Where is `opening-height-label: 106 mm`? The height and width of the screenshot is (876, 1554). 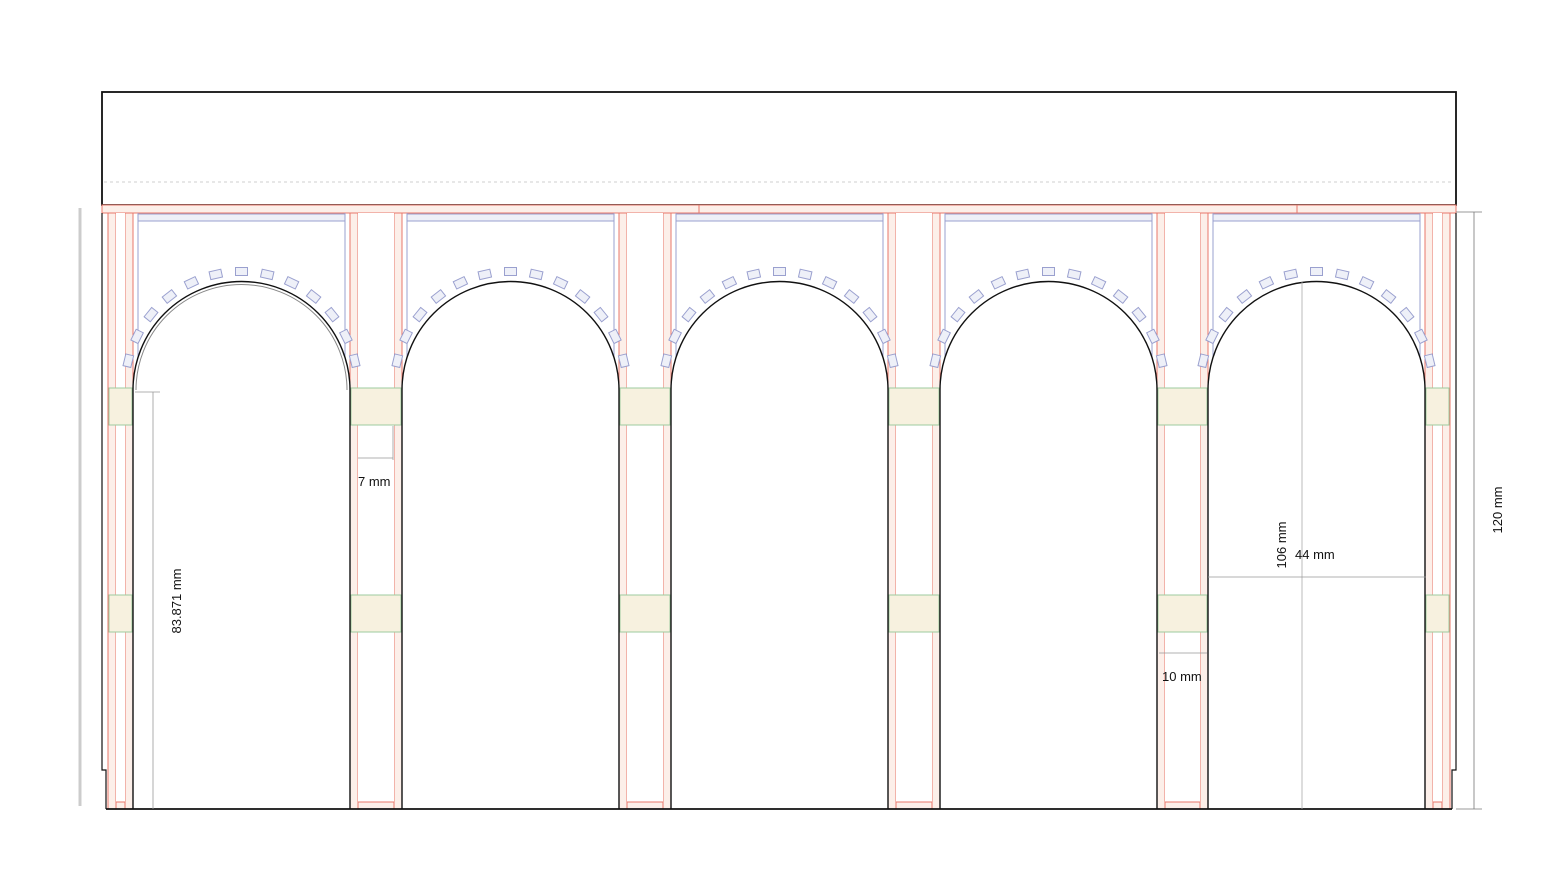
opening-height-label: 106 mm is located at coordinates (1281, 545).